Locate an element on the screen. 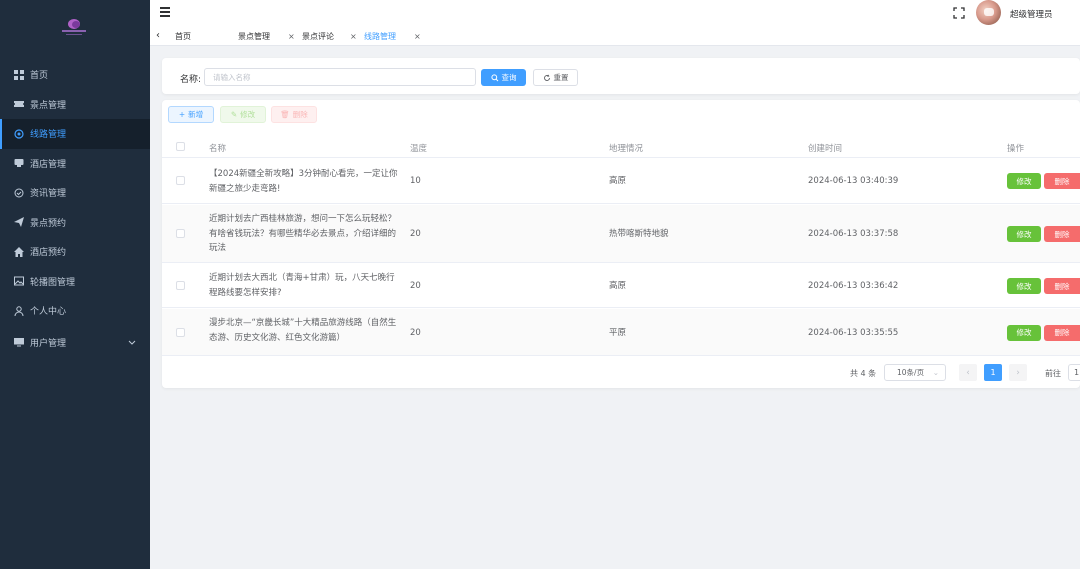  logo is located at coordinates (74, 27).